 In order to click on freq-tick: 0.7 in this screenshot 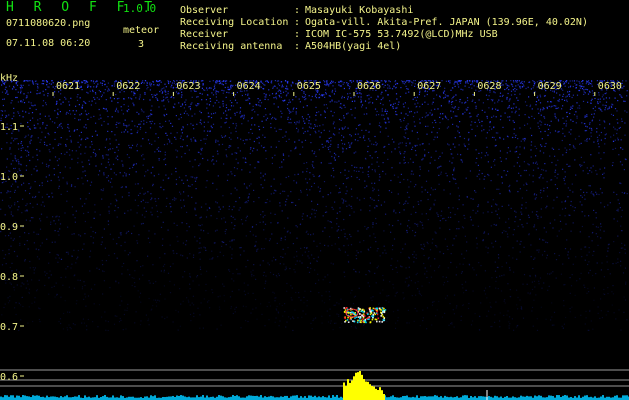, I will do `click(9, 327)`.